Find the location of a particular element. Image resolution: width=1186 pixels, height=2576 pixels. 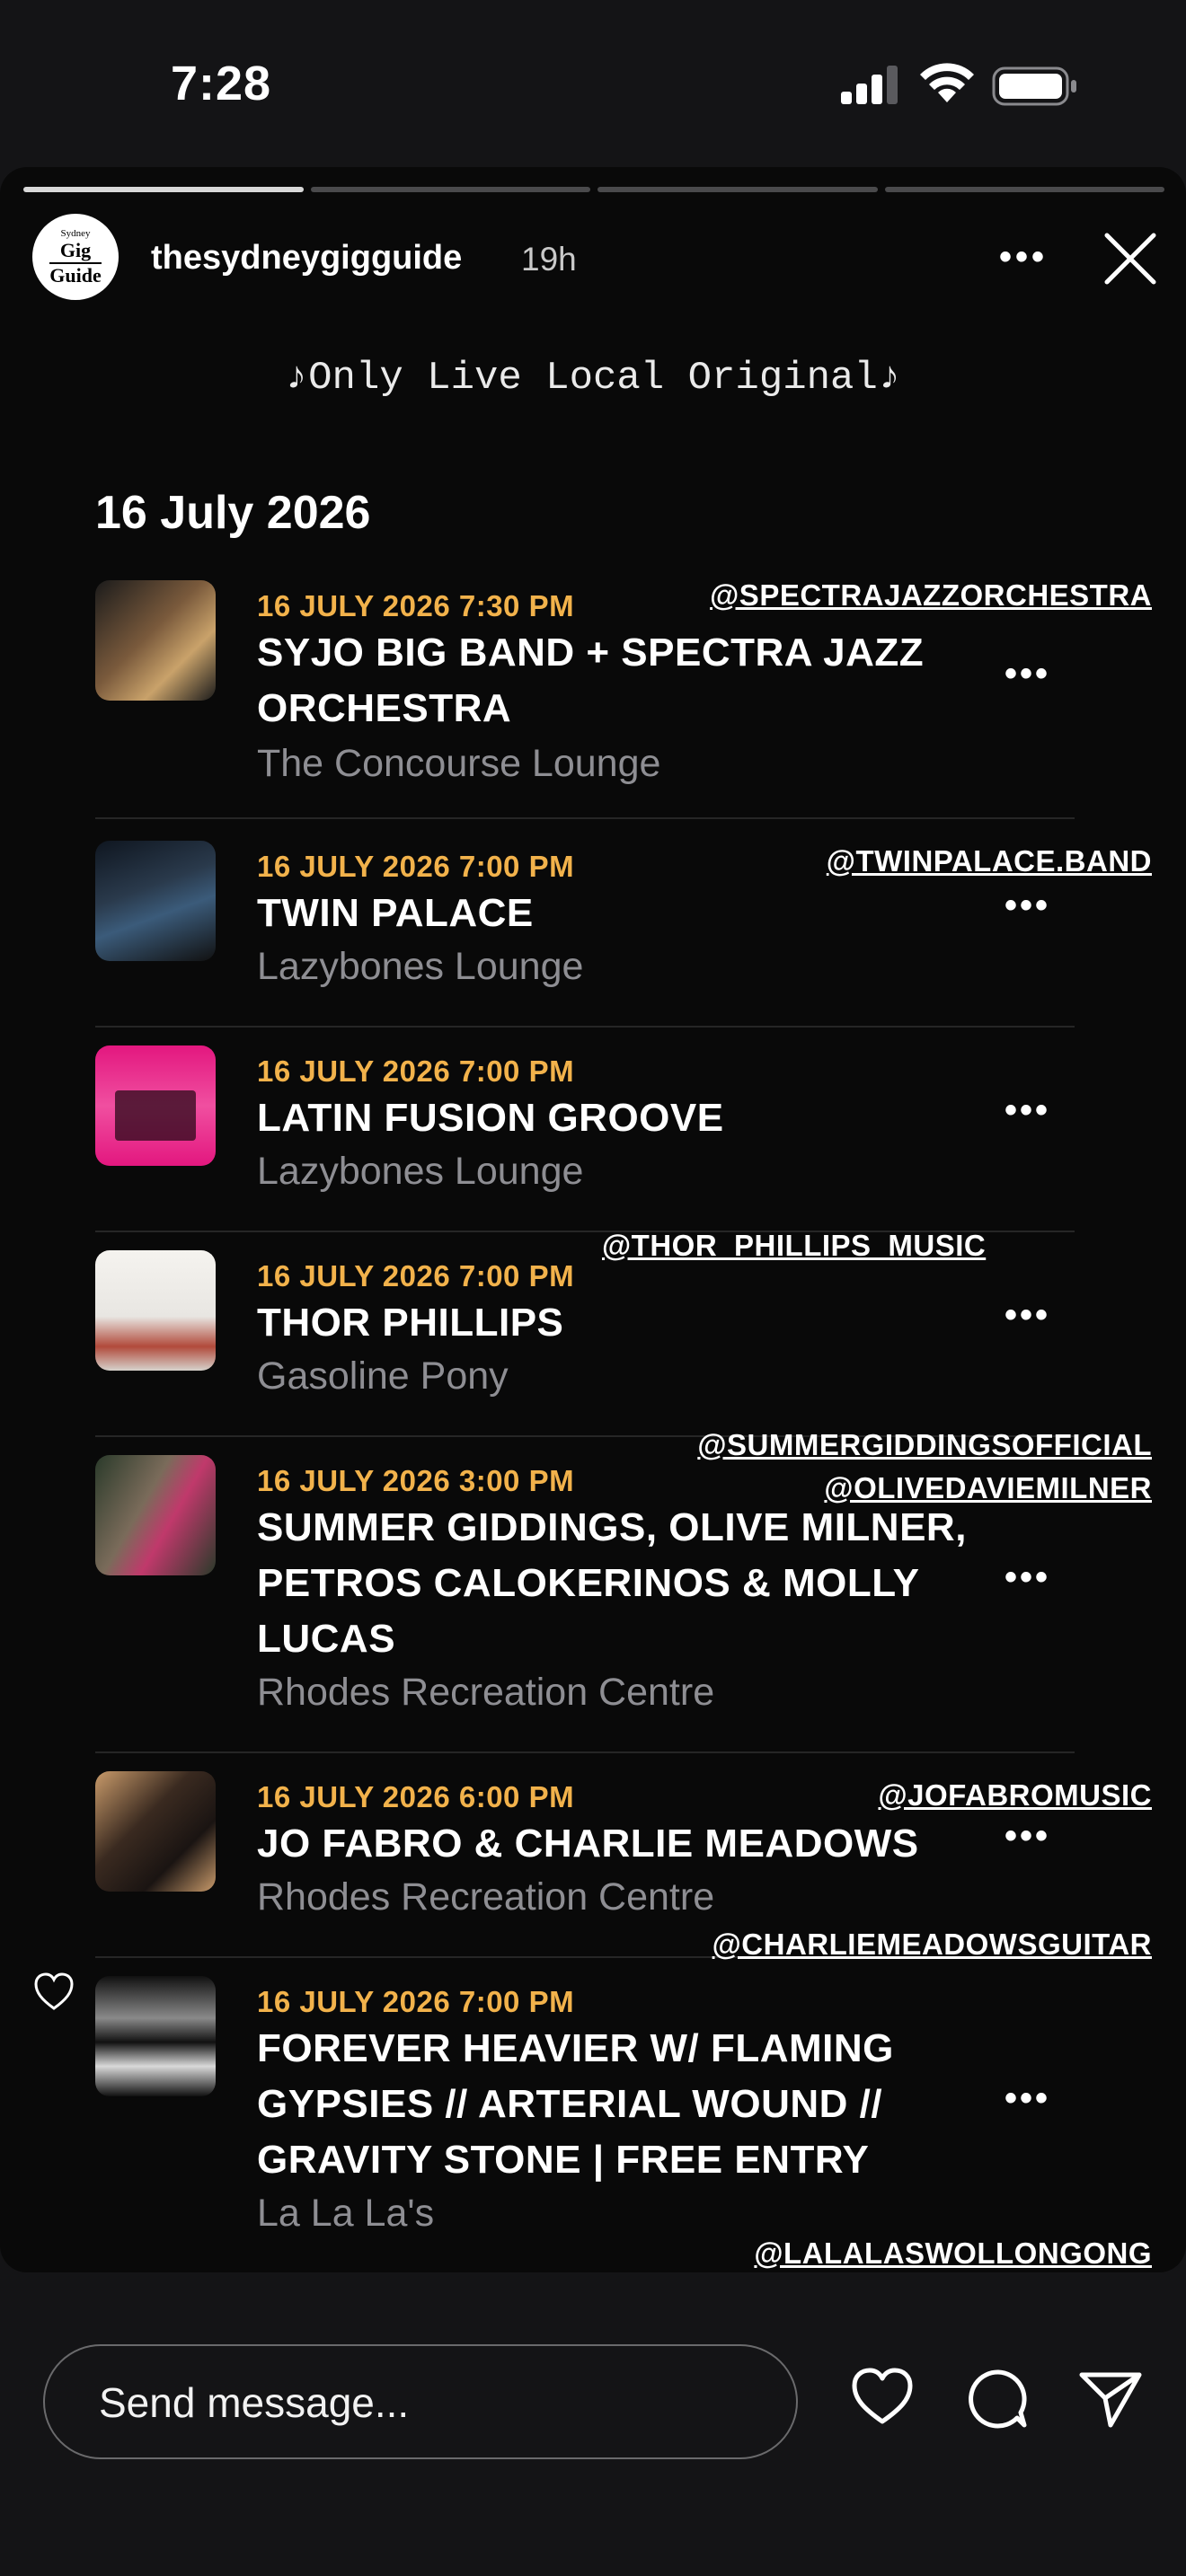

event-title-line: FOREVER HEAVIER W/ FLAMING is located at coordinates (575, 2048).